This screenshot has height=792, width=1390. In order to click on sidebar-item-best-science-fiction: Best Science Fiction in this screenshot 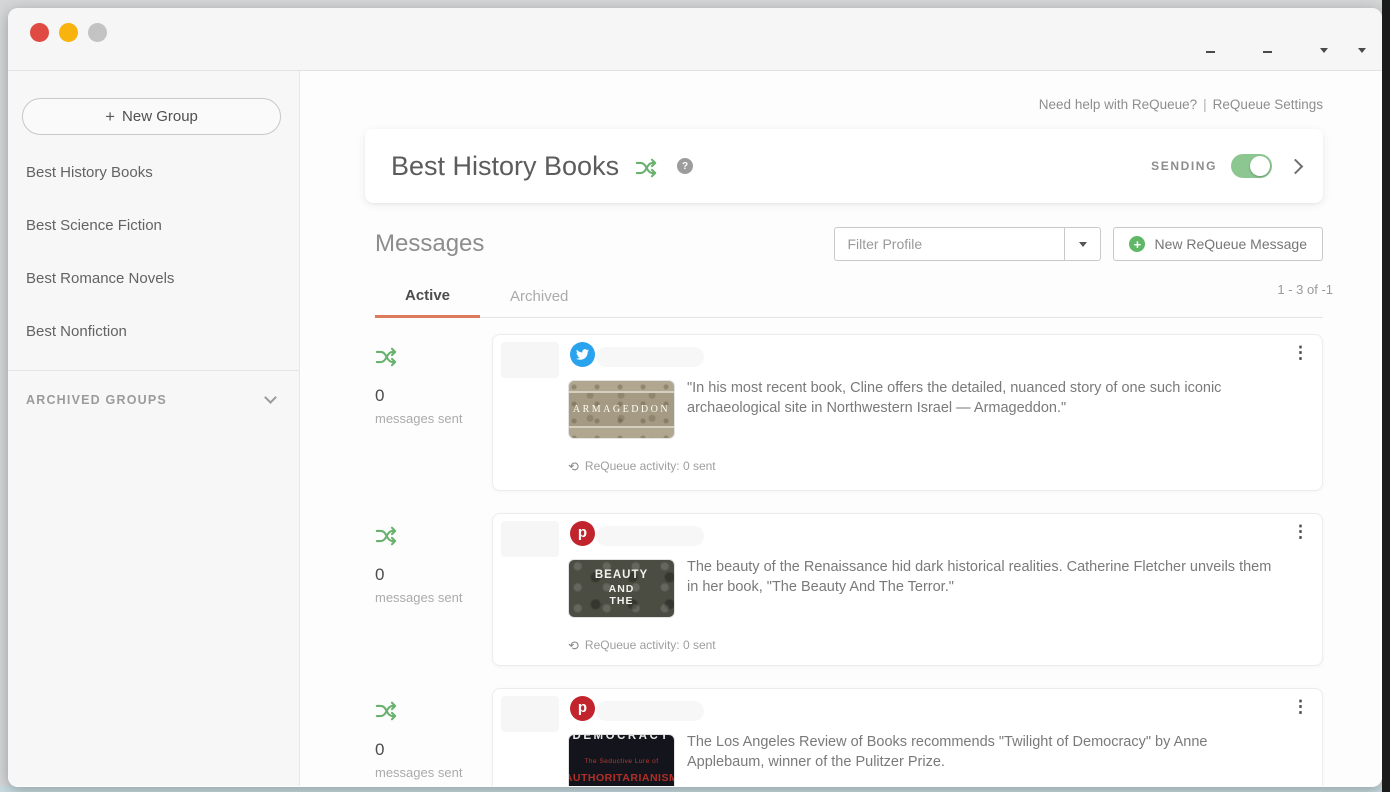, I will do `click(153, 225)`.